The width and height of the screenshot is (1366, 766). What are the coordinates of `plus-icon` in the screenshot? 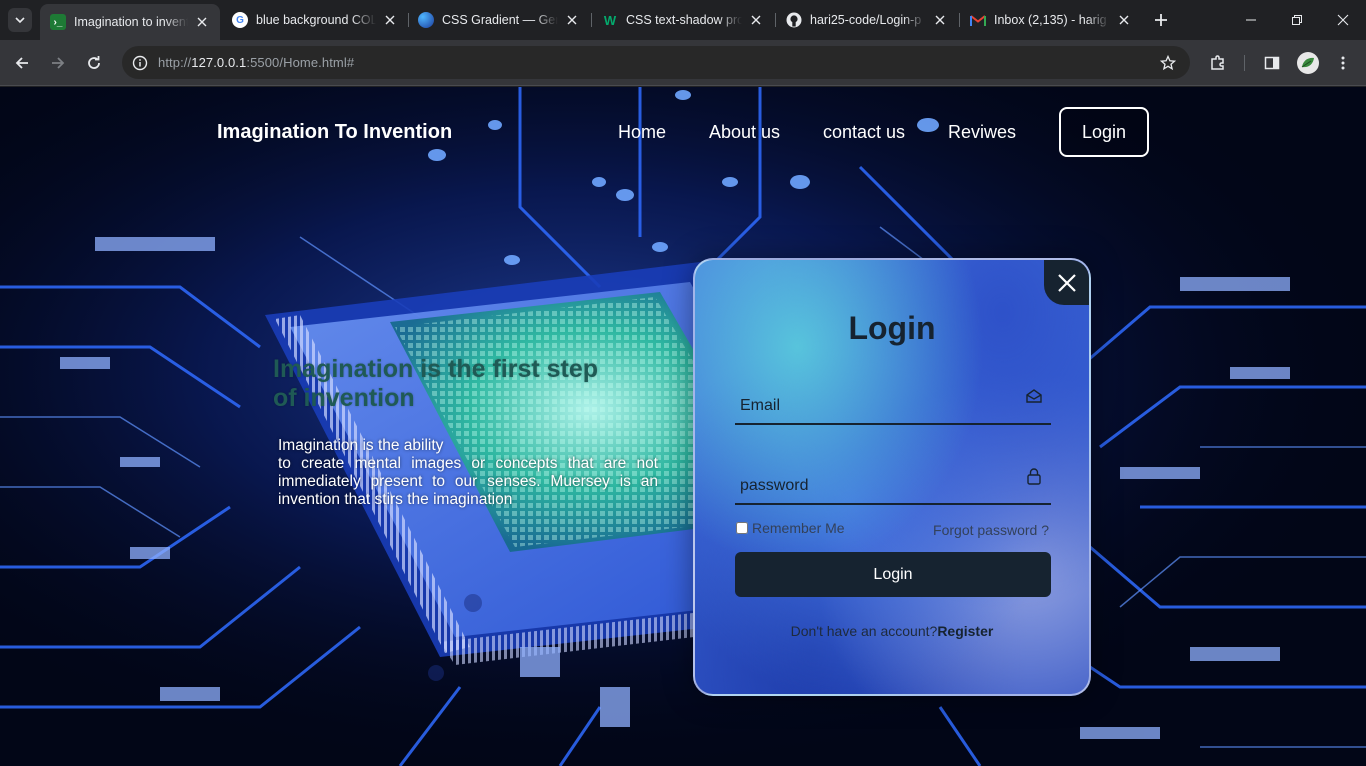 It's located at (1161, 20).